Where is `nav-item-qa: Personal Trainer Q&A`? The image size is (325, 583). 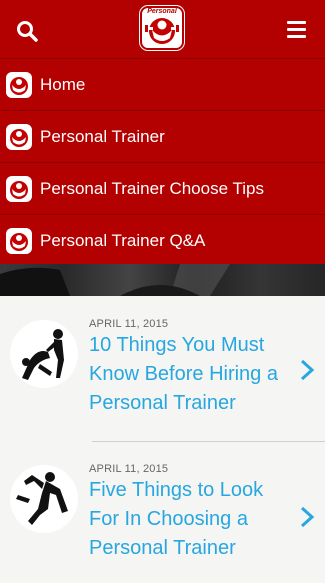
nav-item-qa: Personal Trainer Q&A is located at coordinates (162, 240).